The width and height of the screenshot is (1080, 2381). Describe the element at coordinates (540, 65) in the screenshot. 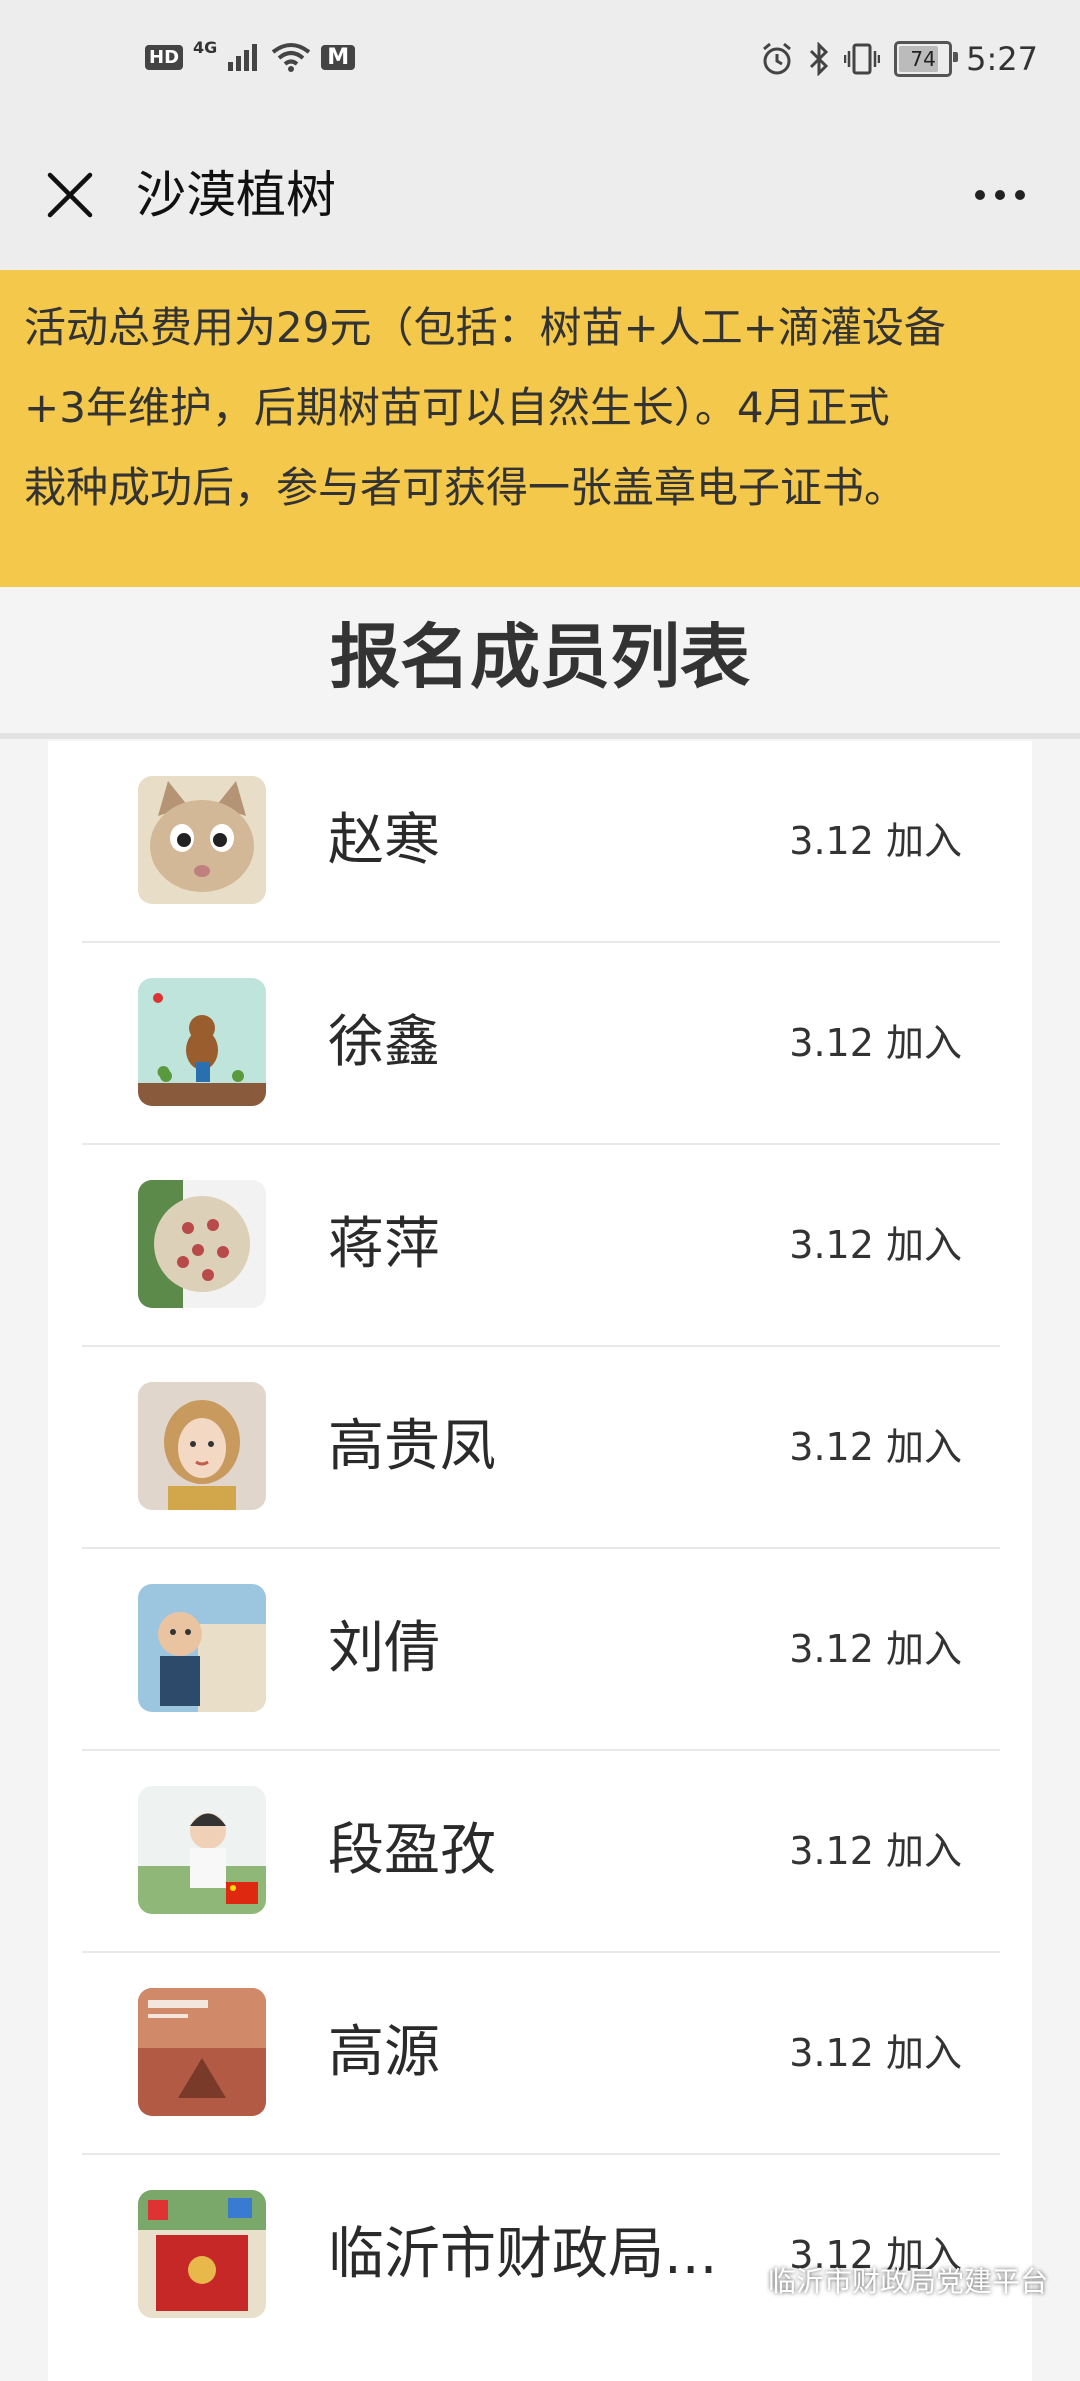

I see `status-bar: HD 4G M 74 5:27` at that location.